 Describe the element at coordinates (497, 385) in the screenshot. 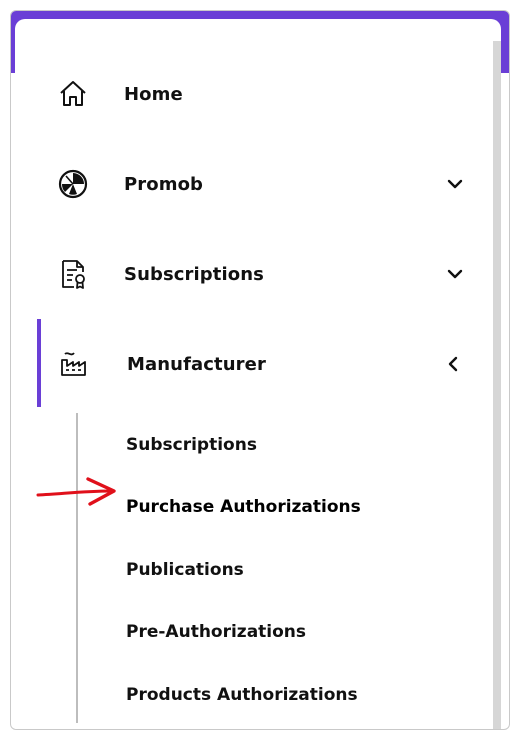

I see `scrollbar` at that location.